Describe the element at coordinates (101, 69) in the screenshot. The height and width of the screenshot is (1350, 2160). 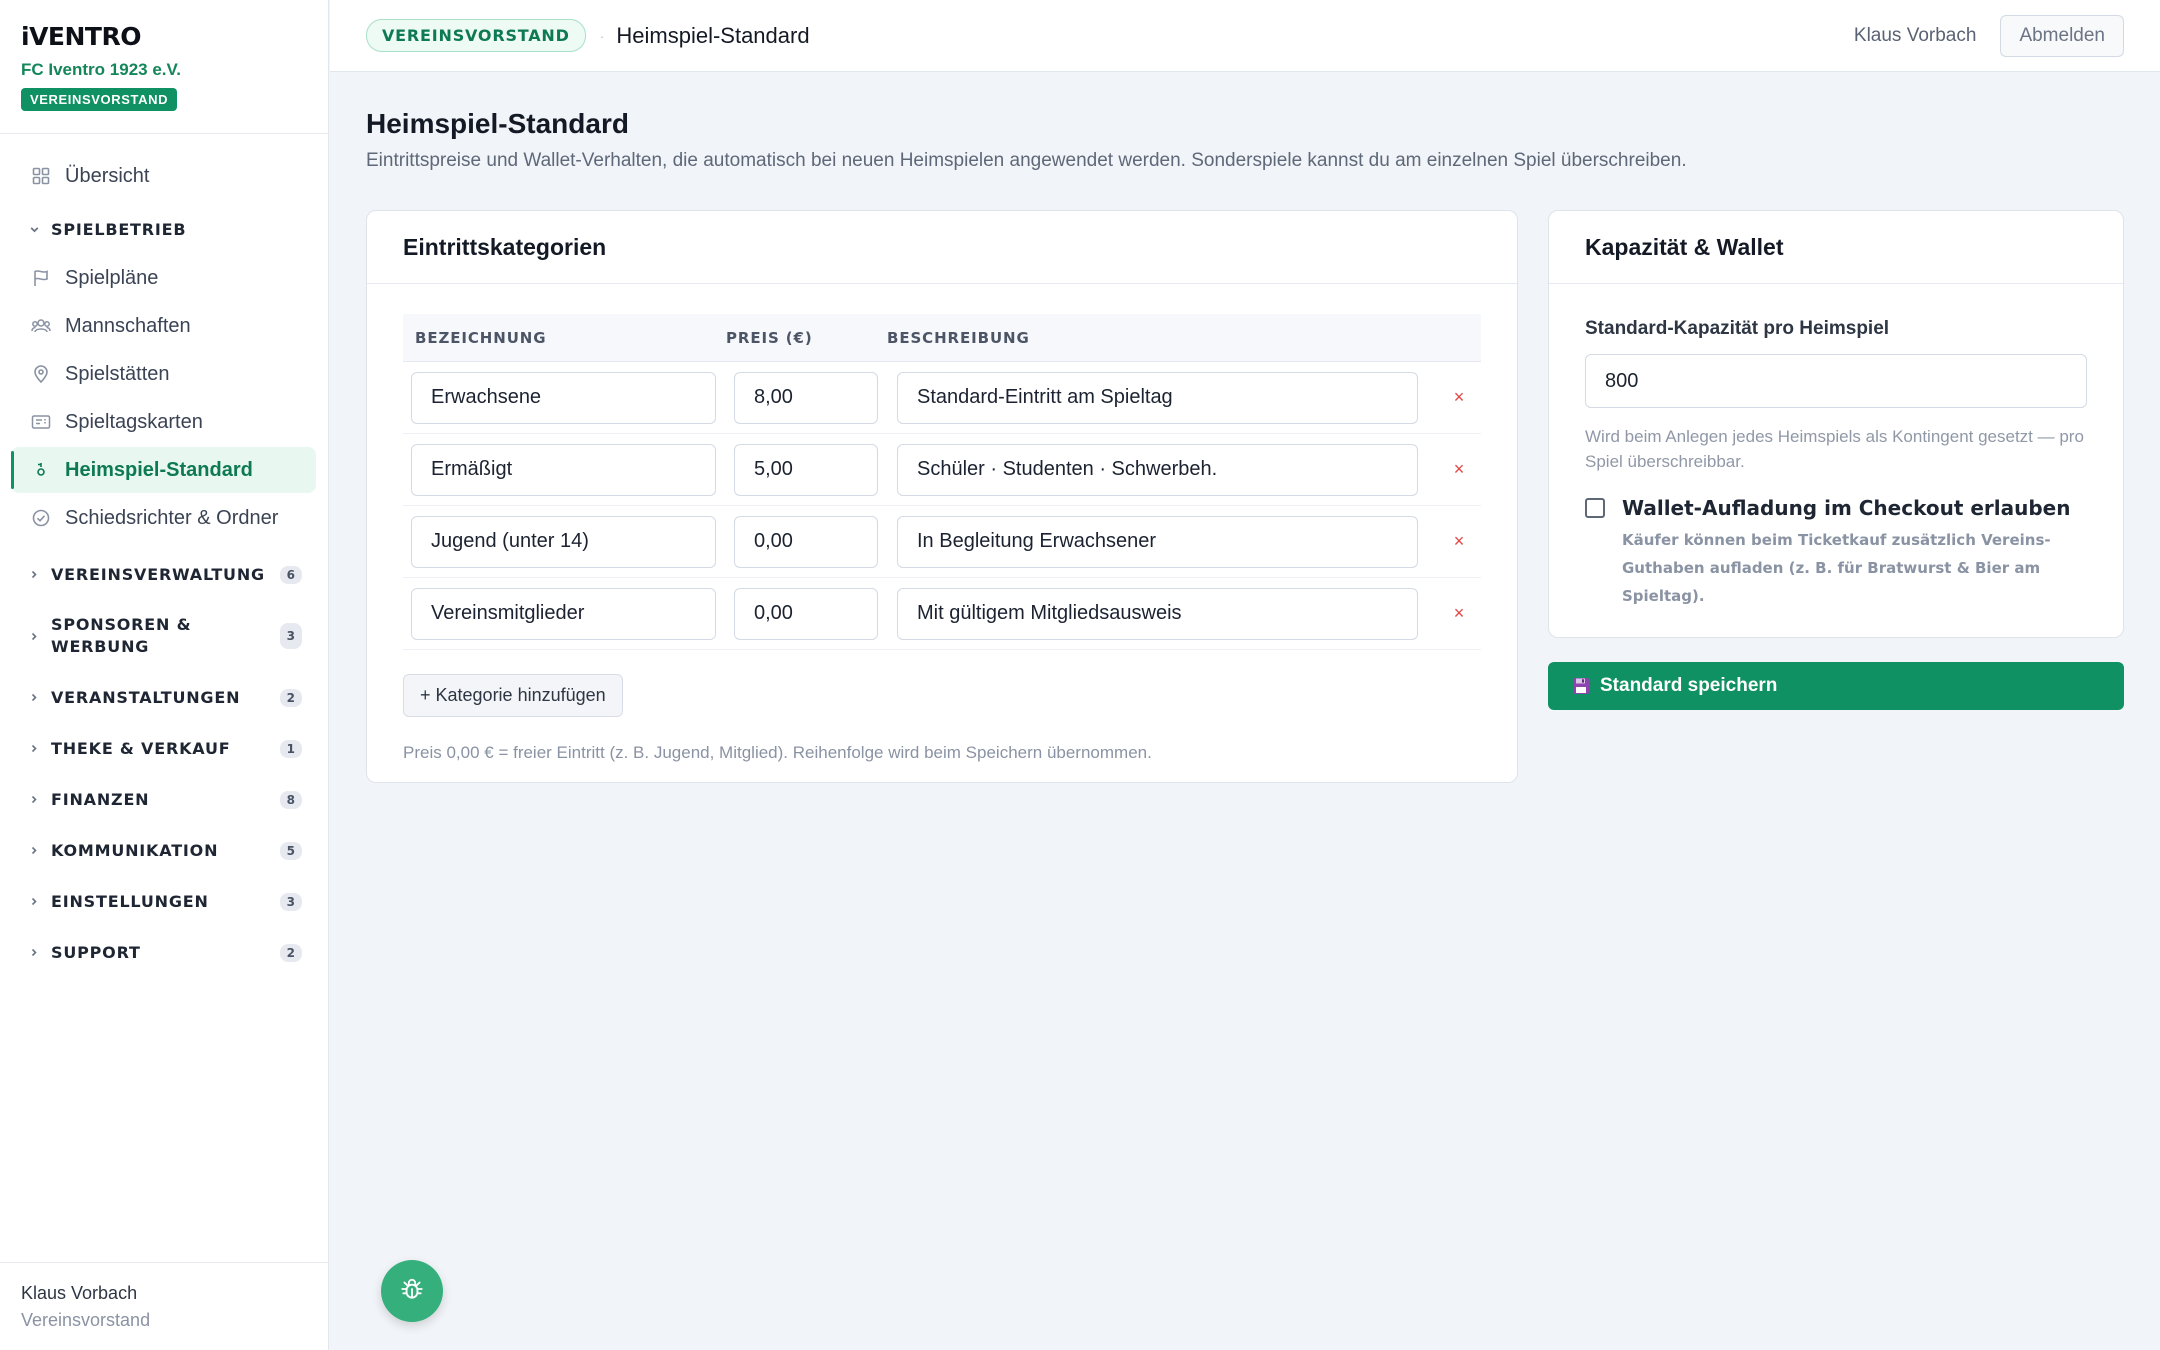
I see `club-name: FC Iventro 1923 e.V.` at that location.